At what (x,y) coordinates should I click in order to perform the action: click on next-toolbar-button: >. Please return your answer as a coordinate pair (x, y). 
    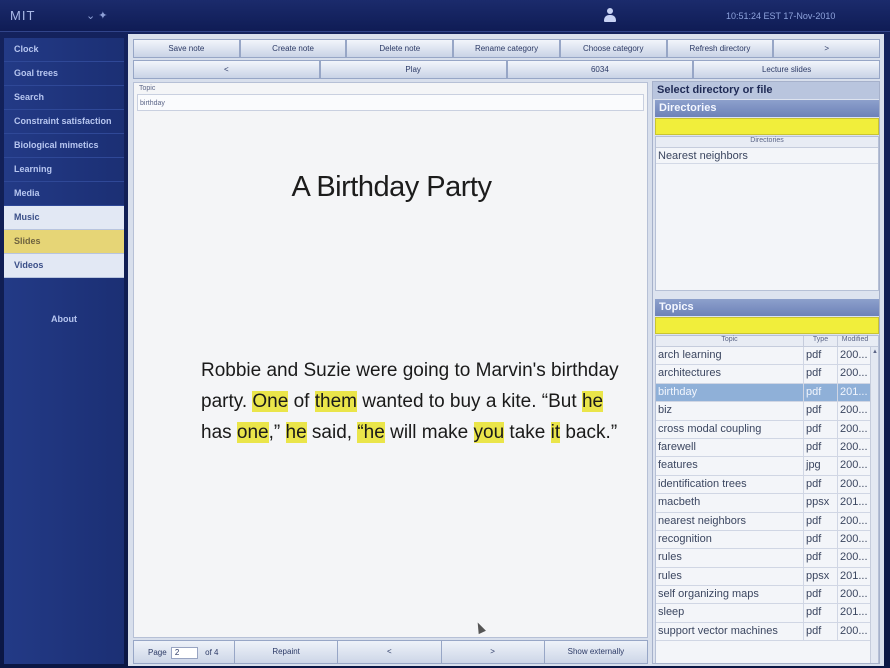
    Looking at the image, I should click on (827, 48).